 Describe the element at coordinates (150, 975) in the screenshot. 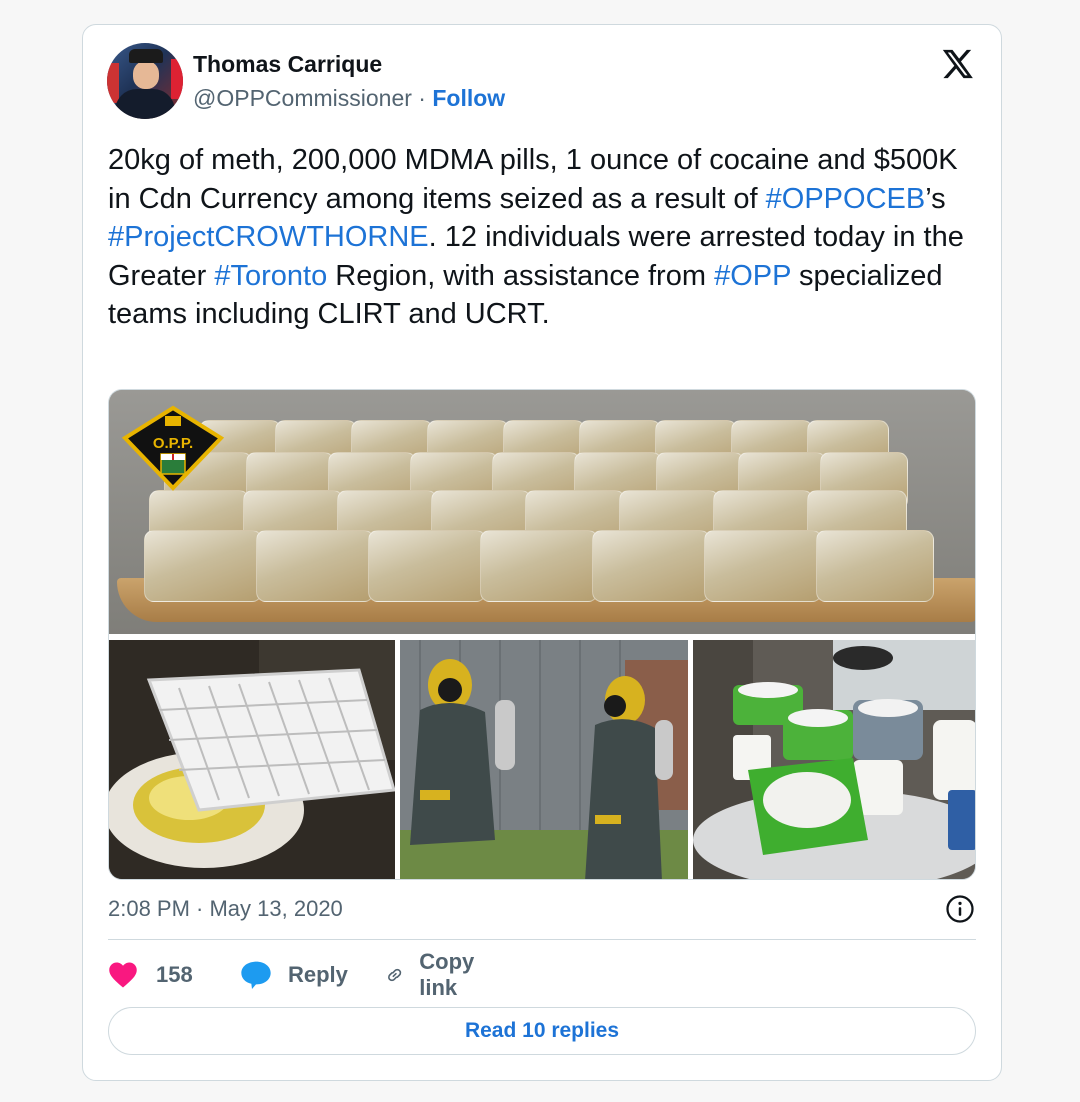

I see `like-button: 158` at that location.